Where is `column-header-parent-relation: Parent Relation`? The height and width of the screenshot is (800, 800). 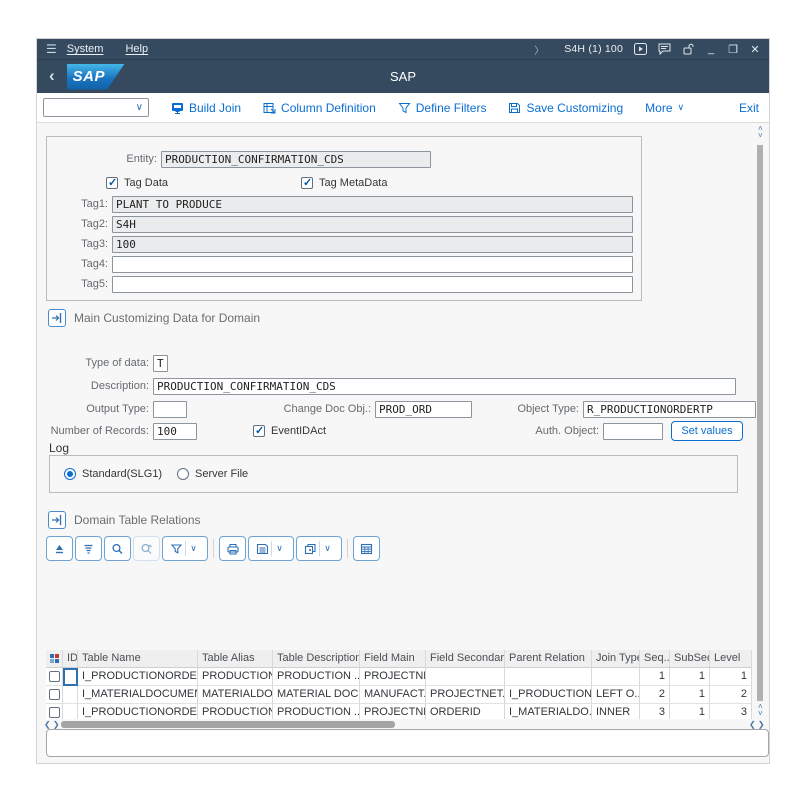 column-header-parent-relation: Parent Relation is located at coordinates (548, 659).